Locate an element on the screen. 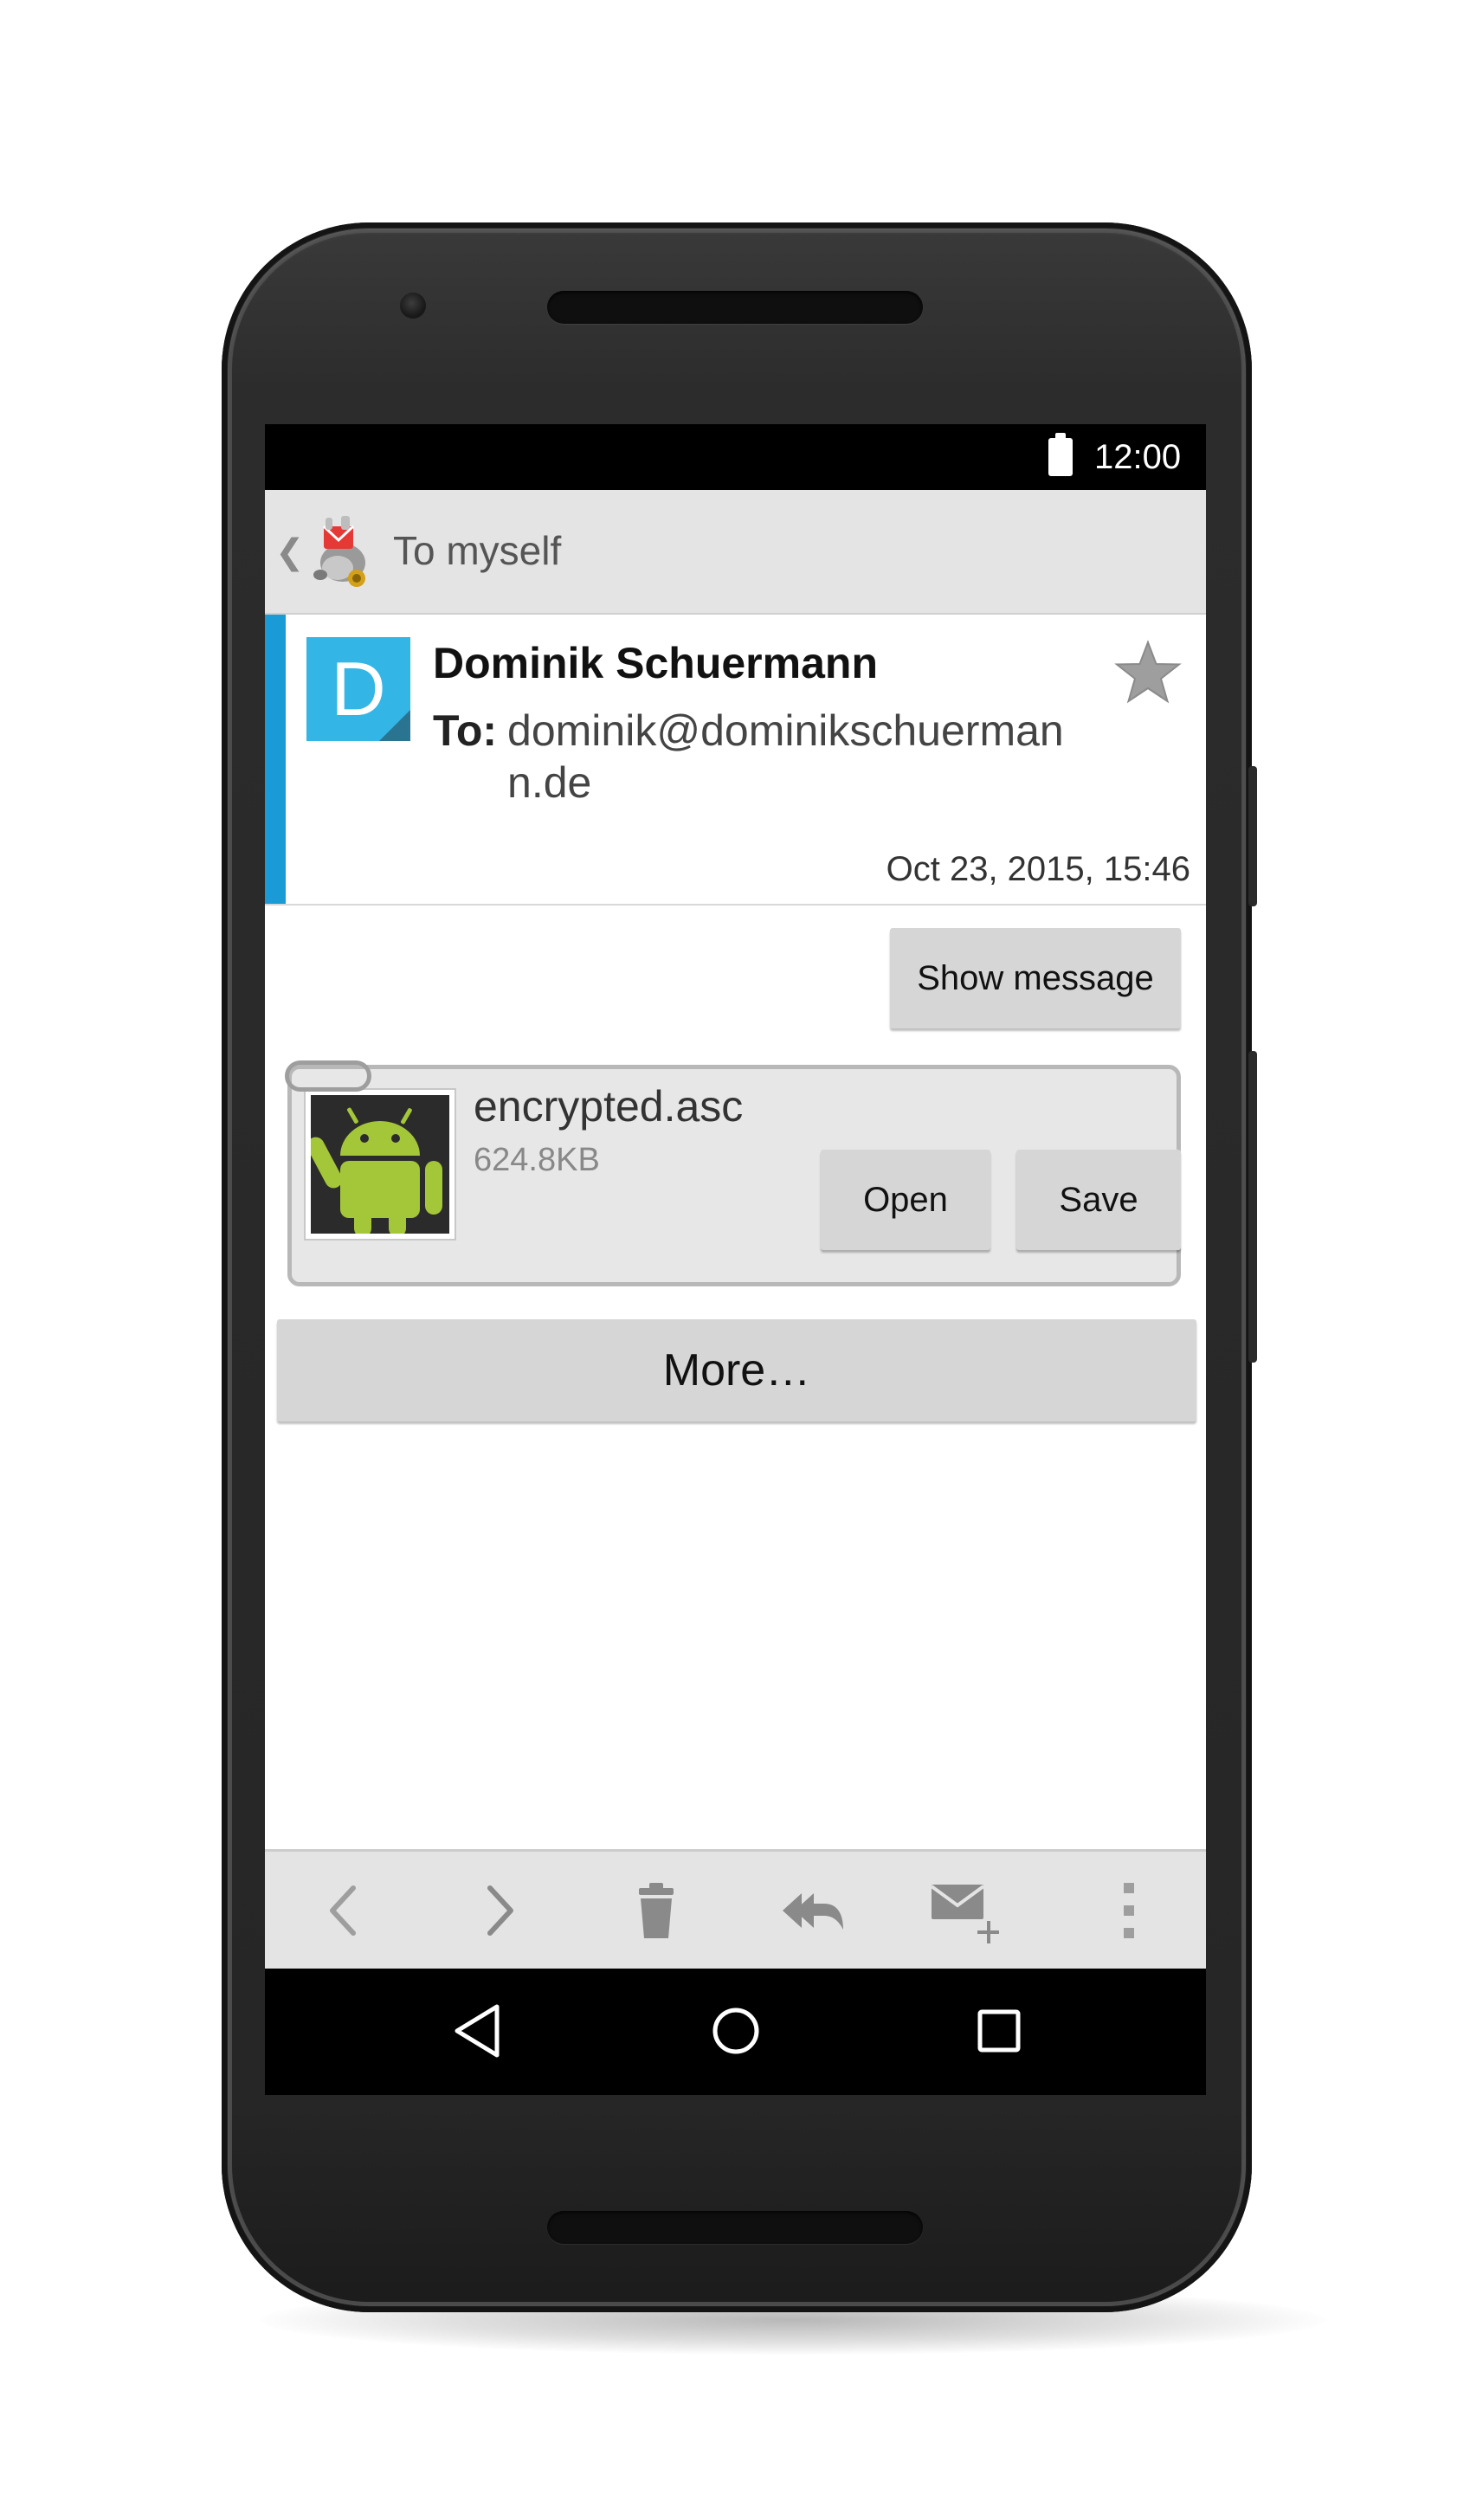 The height and width of the screenshot is (2520, 1470). save-attachment-button: Save is located at coordinates (1099, 1200).